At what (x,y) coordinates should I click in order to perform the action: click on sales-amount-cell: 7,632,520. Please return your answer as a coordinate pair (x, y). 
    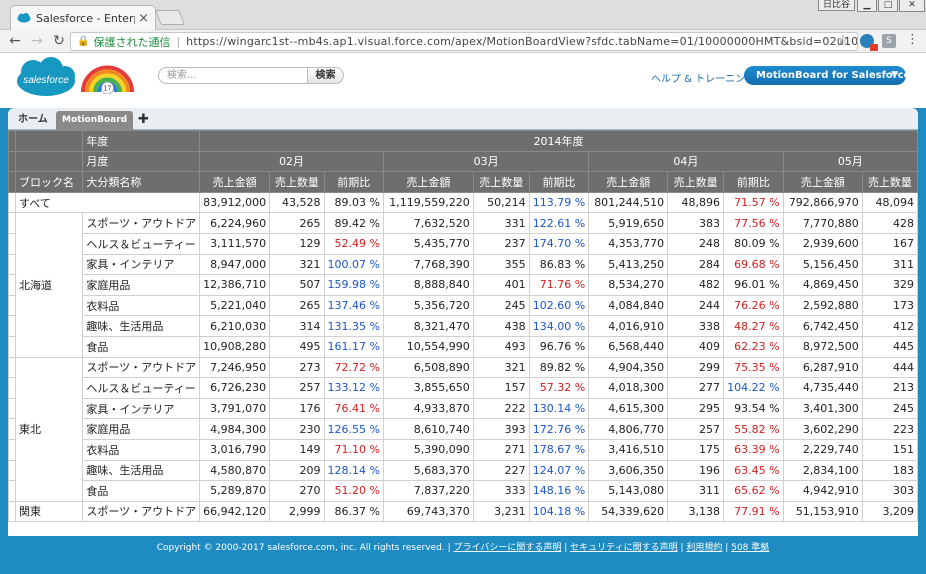
    Looking at the image, I should click on (428, 223).